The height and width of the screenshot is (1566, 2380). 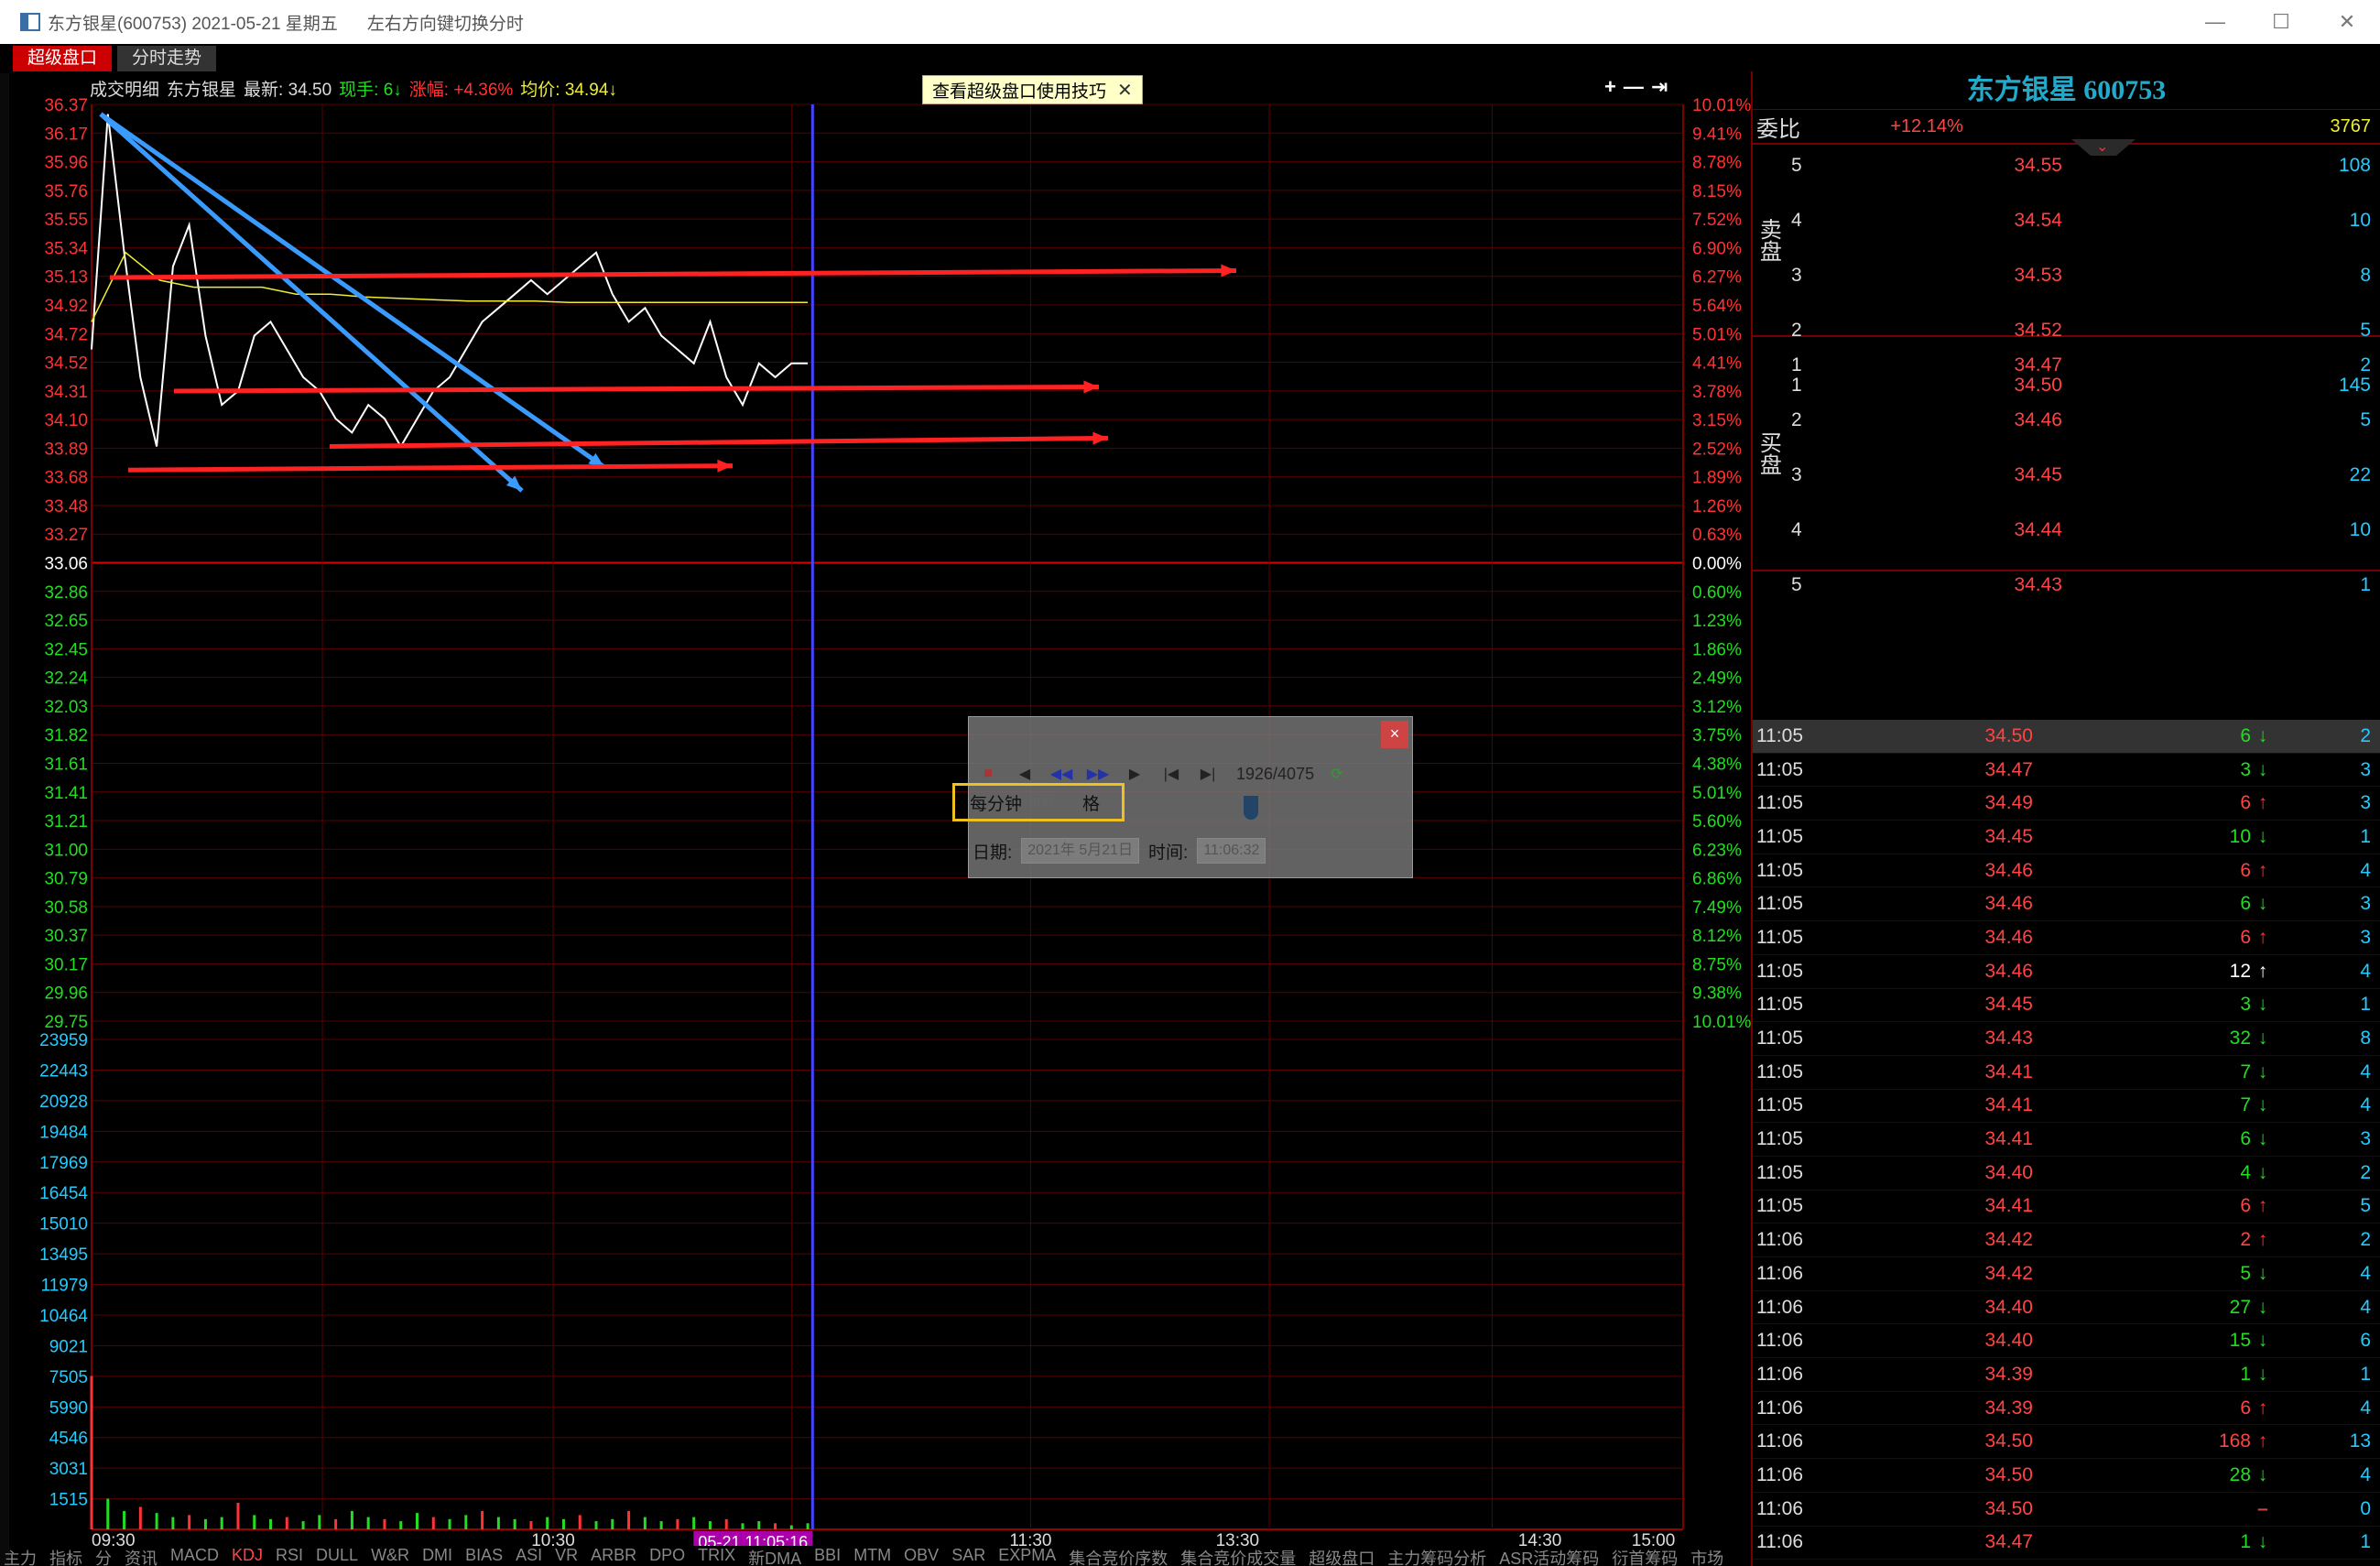 I want to click on tick-price: 34.42, so click(x=2008, y=1273).